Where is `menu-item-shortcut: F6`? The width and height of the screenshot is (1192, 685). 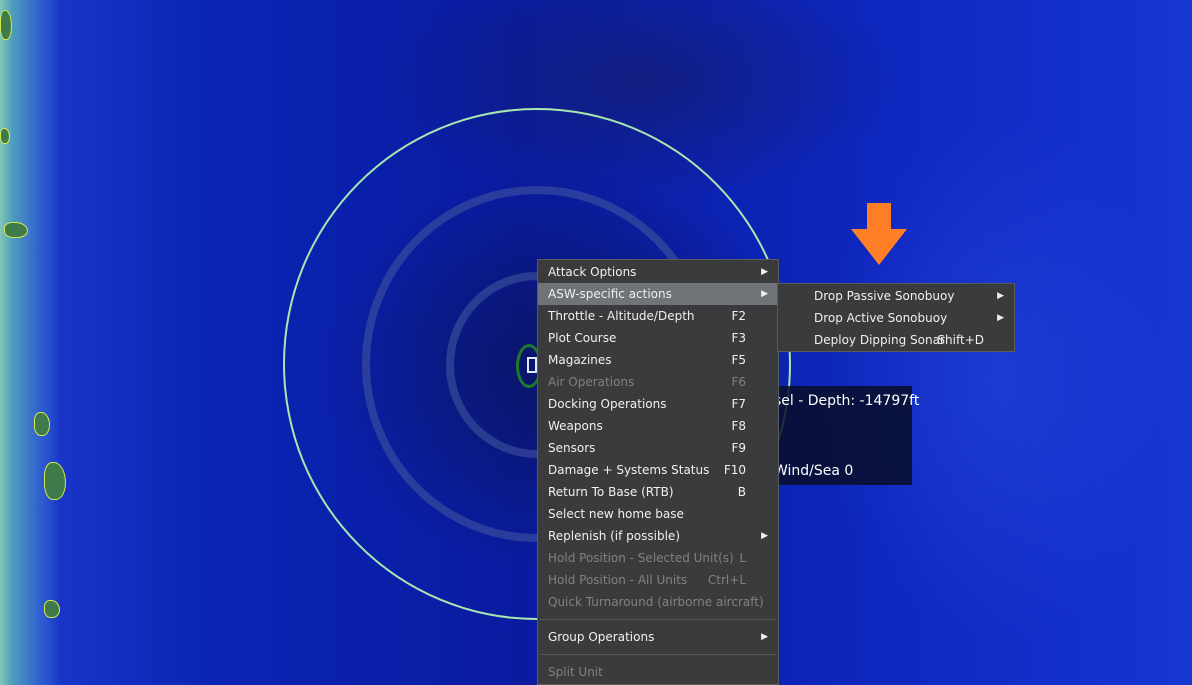 menu-item-shortcut: F6 is located at coordinates (738, 382).